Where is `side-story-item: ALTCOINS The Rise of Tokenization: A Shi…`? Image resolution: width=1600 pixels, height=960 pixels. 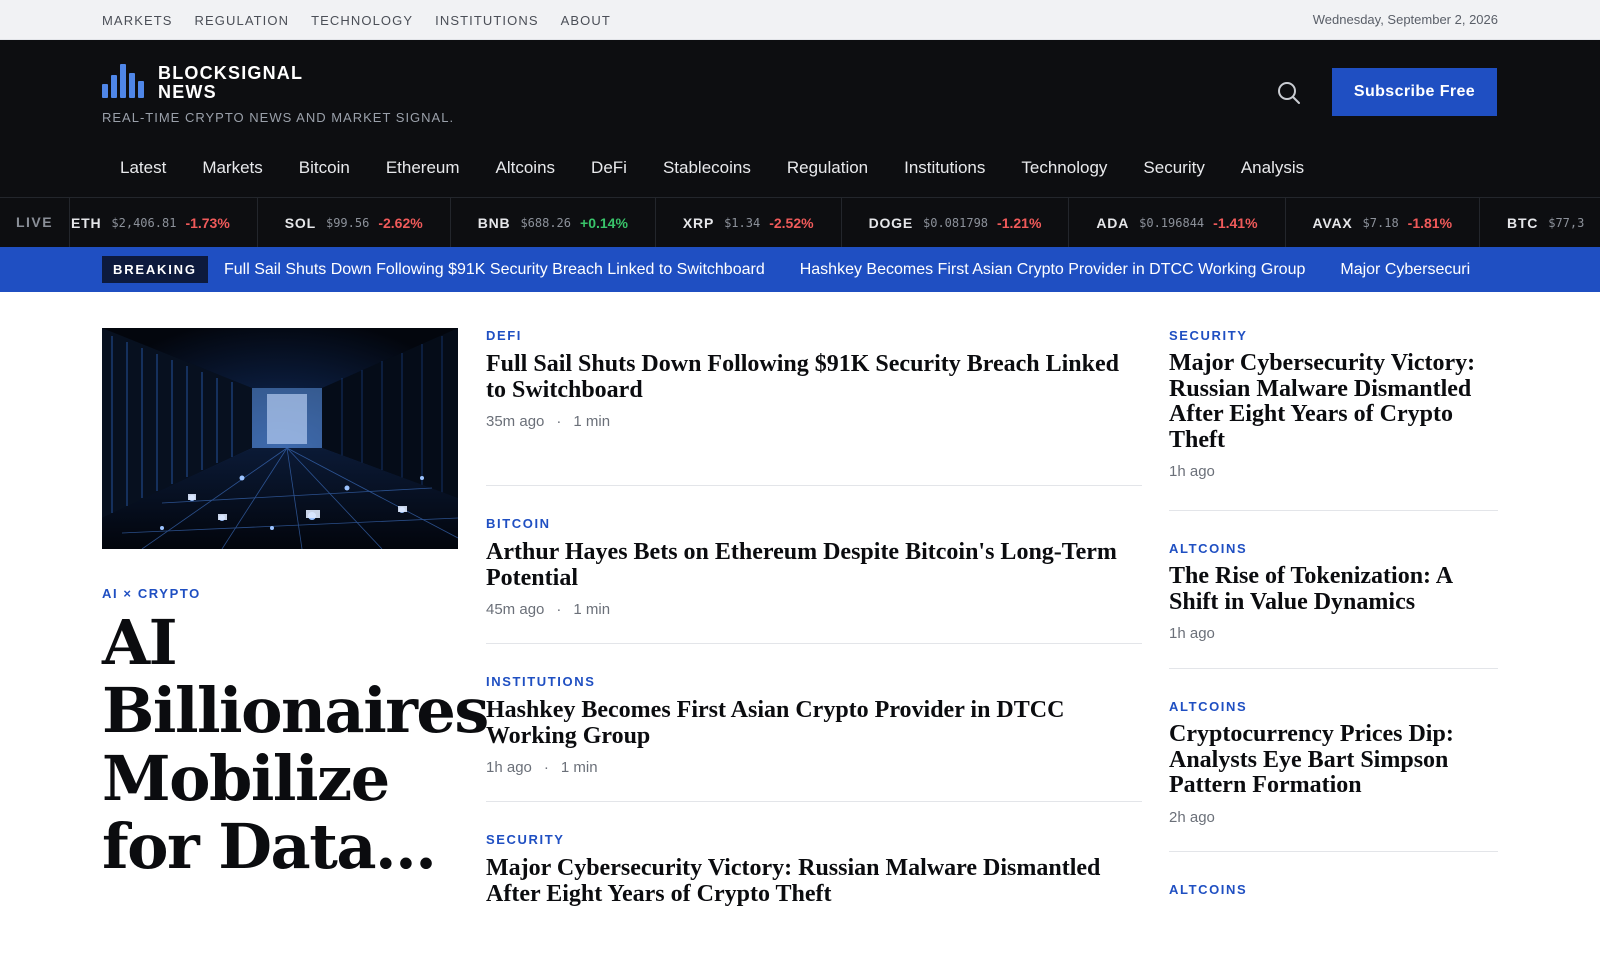 side-story-item: ALTCOINS The Rise of Tokenization: A Shi… is located at coordinates (1333, 590).